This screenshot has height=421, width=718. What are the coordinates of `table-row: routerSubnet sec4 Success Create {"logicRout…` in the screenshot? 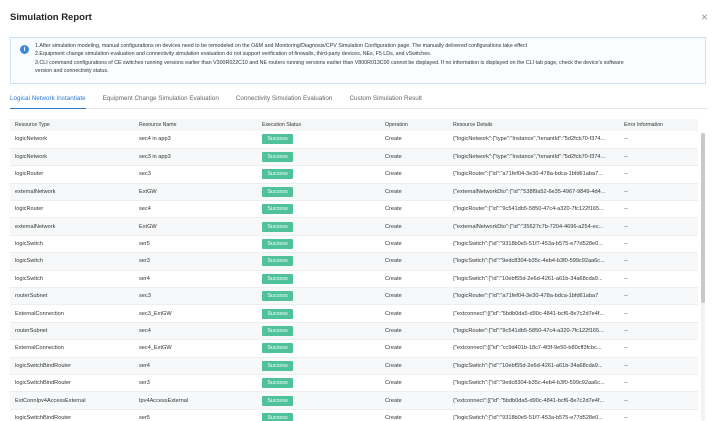 It's located at (354, 331).